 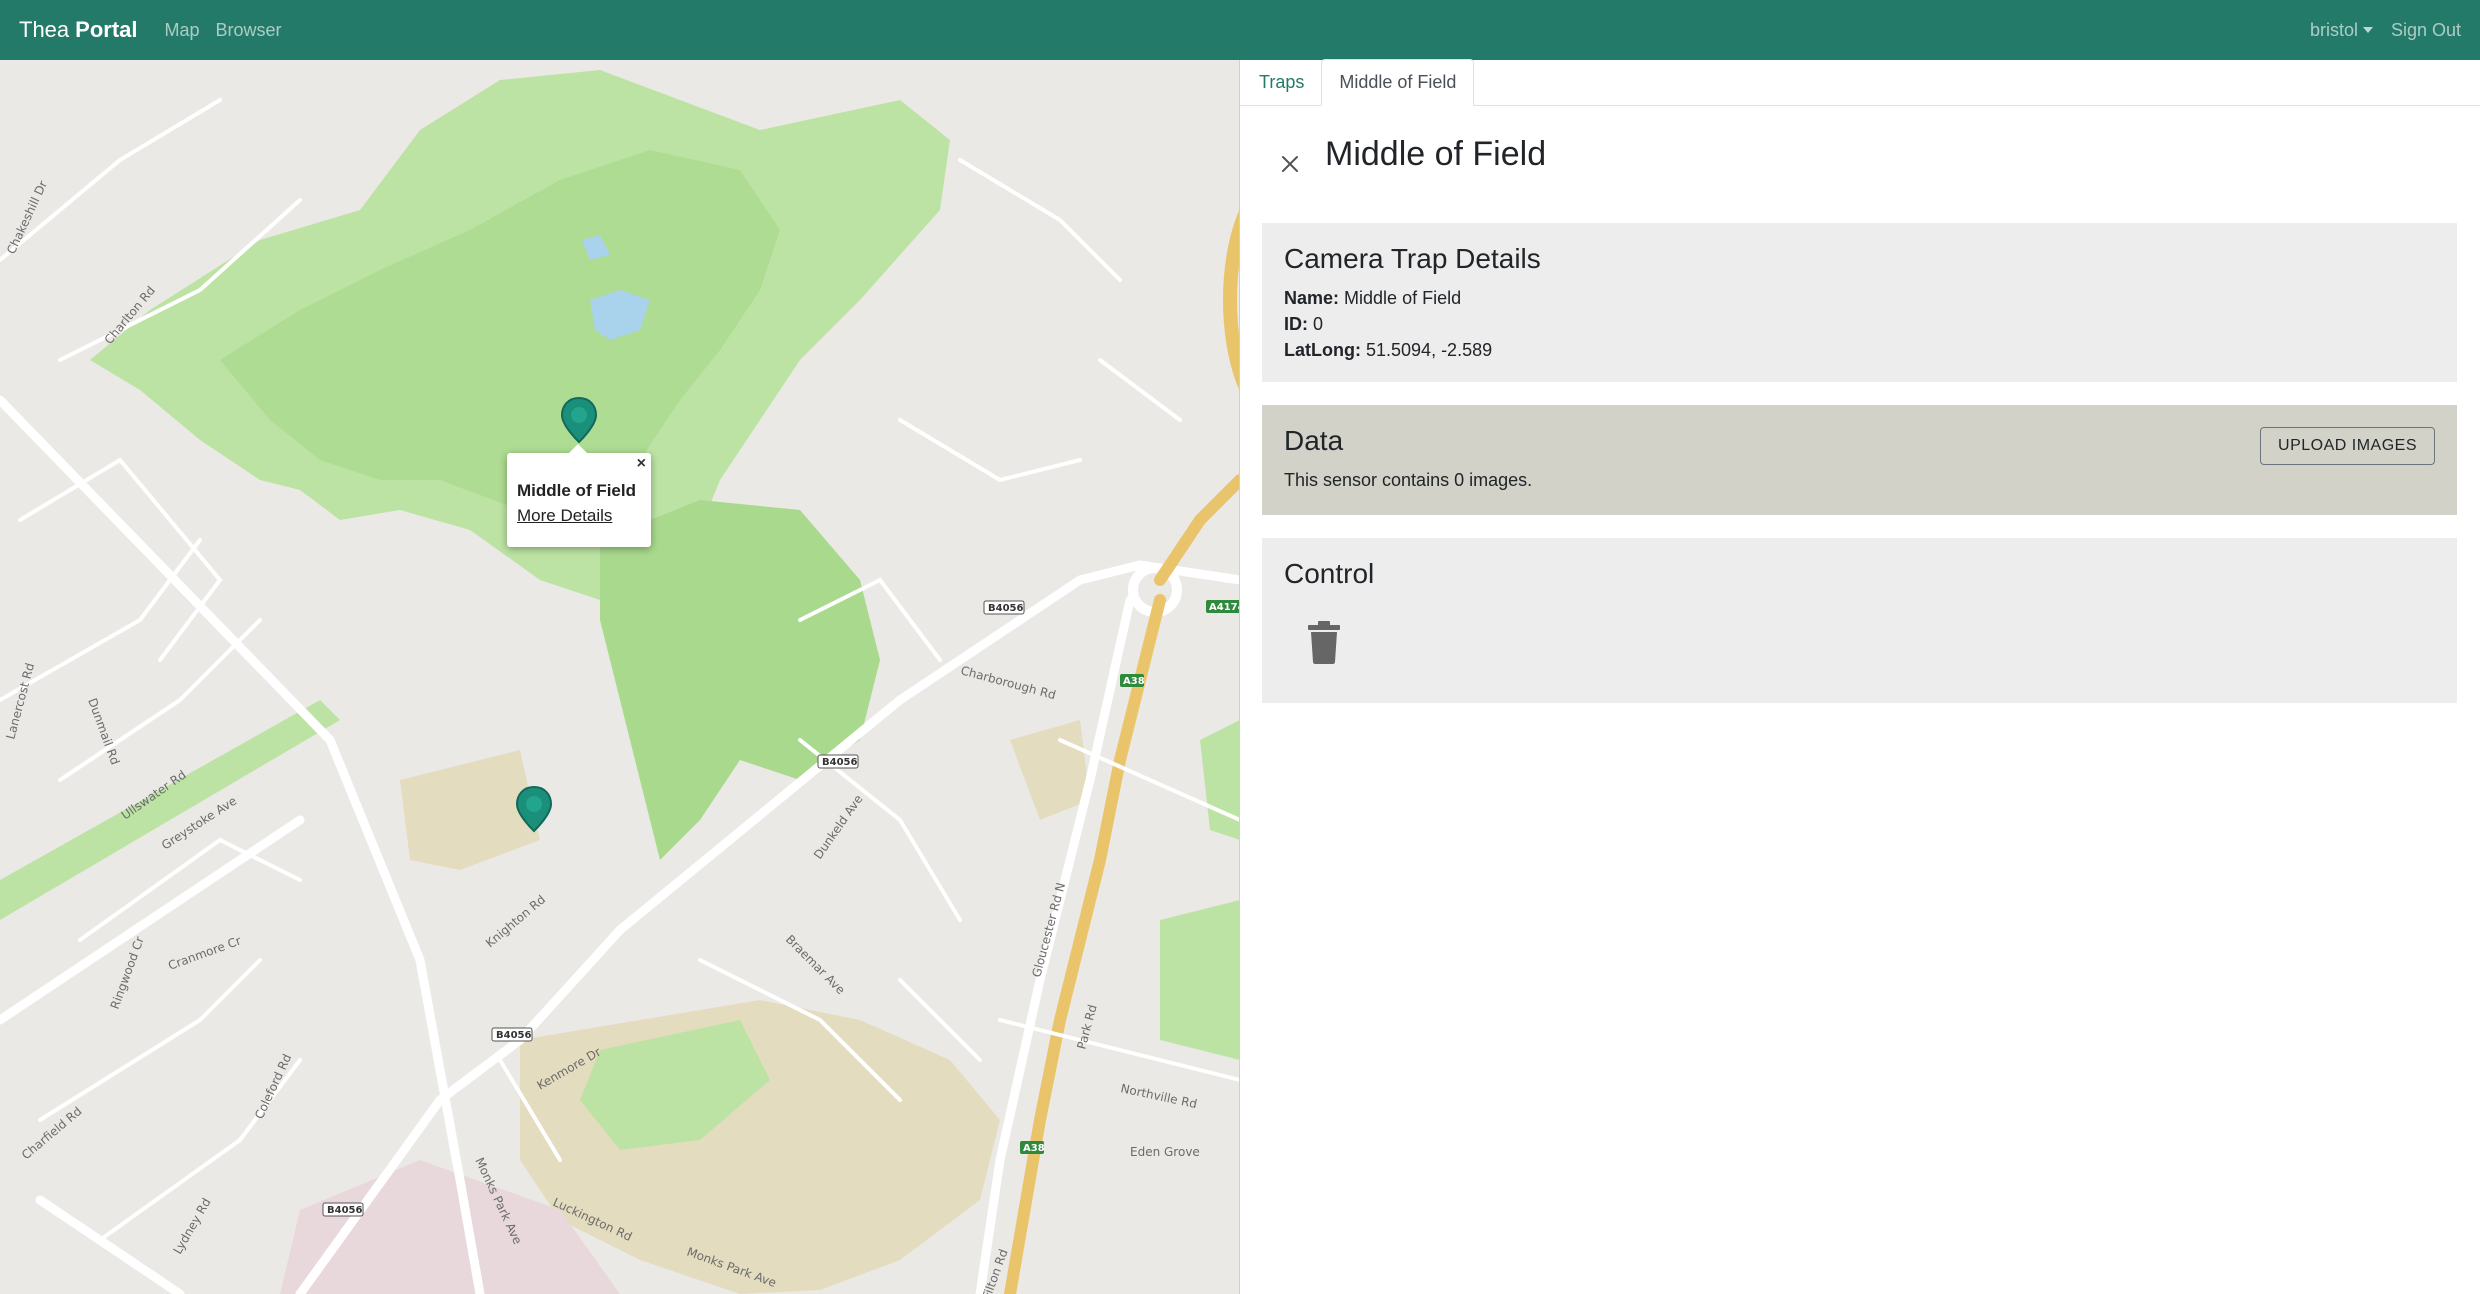 I want to click on map-popup: × Middle of Field More Details, so click(x=579, y=495).